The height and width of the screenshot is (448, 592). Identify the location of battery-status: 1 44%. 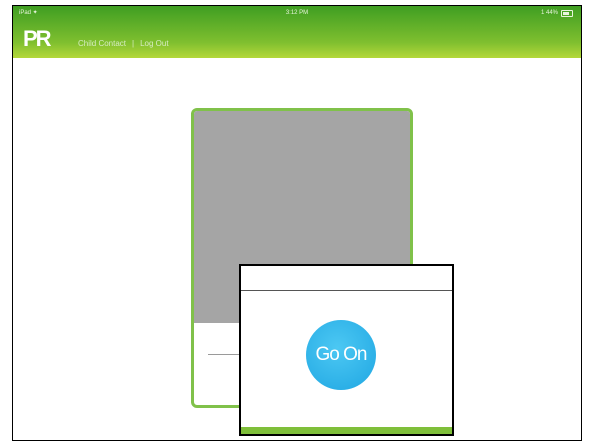
(557, 13).